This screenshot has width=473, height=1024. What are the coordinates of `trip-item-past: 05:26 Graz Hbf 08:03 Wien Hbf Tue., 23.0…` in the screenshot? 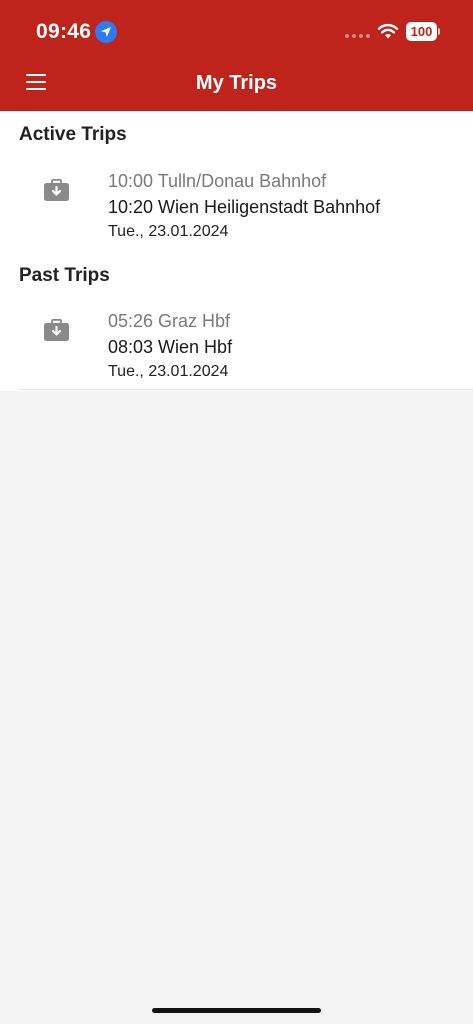 It's located at (236, 351).